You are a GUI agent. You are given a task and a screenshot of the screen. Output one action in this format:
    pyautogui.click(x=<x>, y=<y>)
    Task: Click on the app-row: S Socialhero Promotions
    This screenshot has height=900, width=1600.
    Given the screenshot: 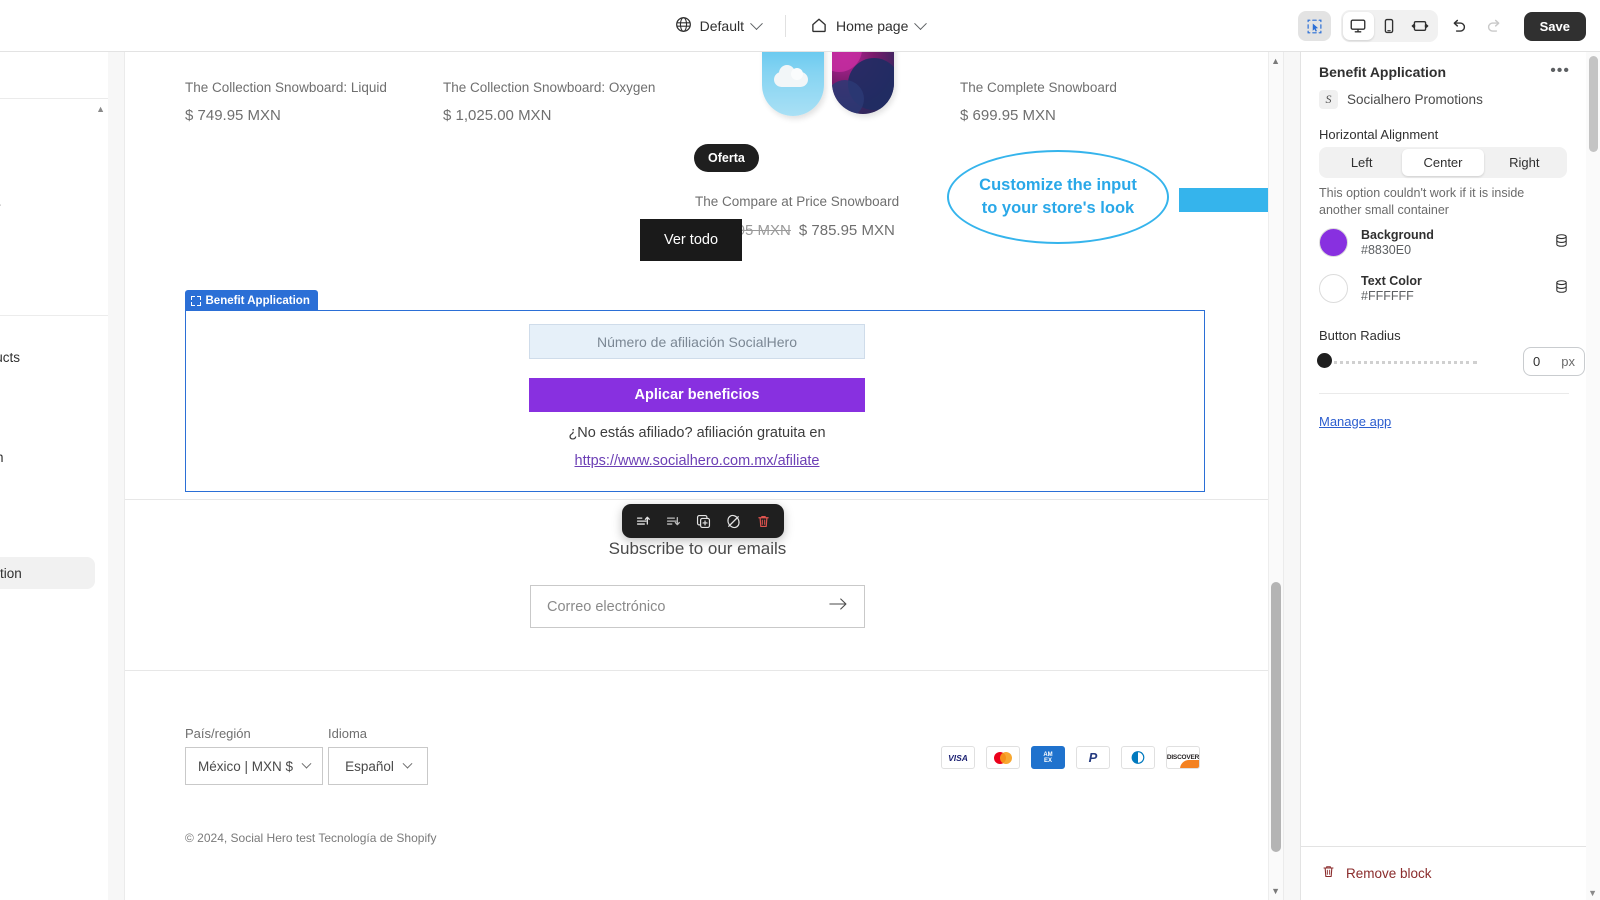 What is the action you would take?
    pyautogui.click(x=1401, y=99)
    